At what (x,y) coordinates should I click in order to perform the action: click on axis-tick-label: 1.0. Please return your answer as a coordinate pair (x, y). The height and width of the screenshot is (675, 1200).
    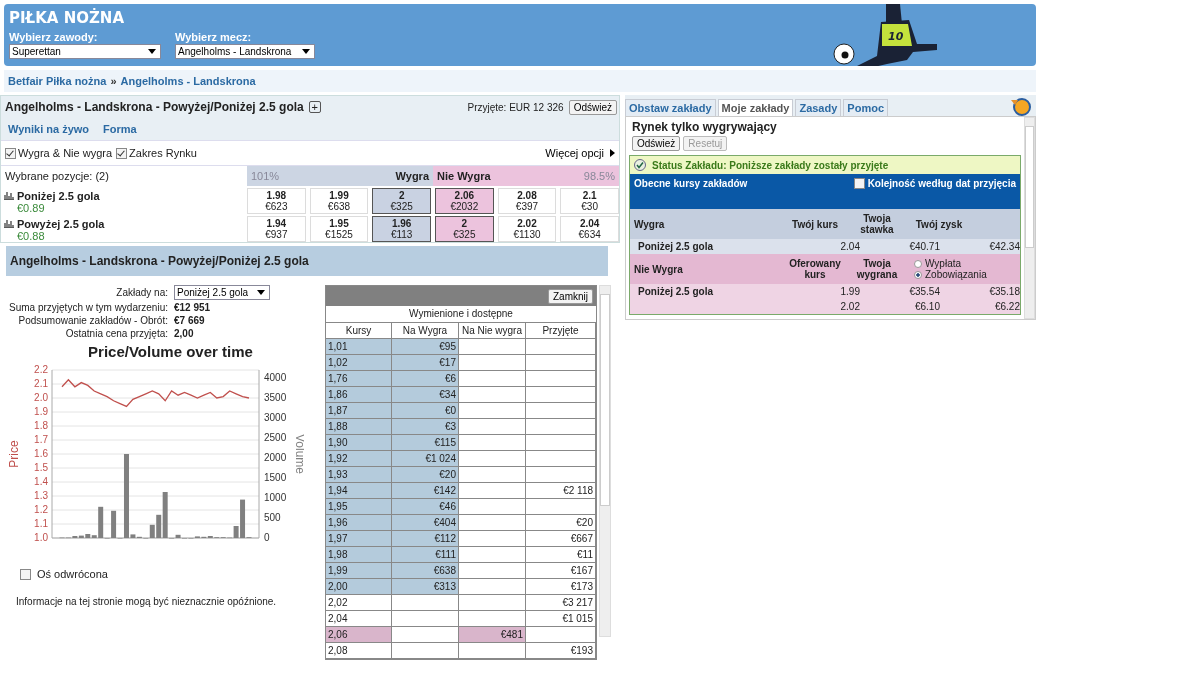
    Looking at the image, I should click on (41, 537).